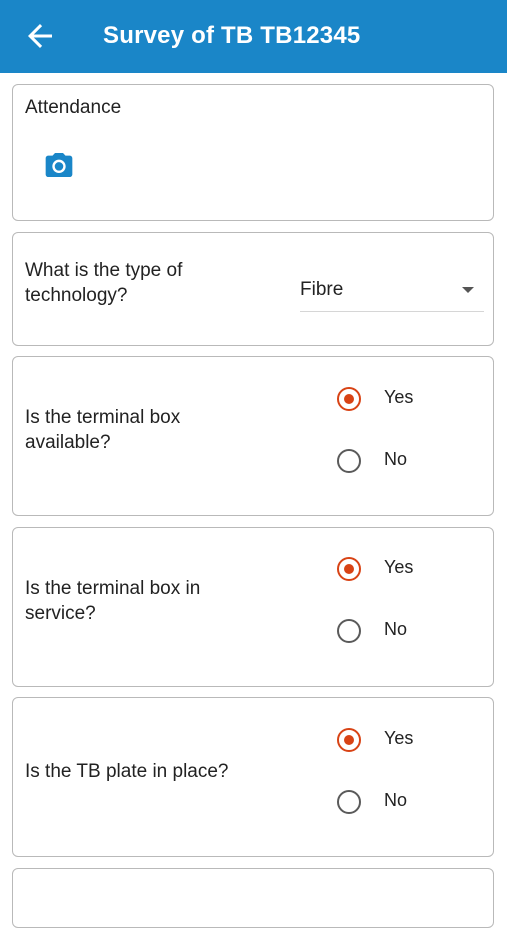  Describe the element at coordinates (468, 290) in the screenshot. I see `dropdown-arrow-icon` at that location.